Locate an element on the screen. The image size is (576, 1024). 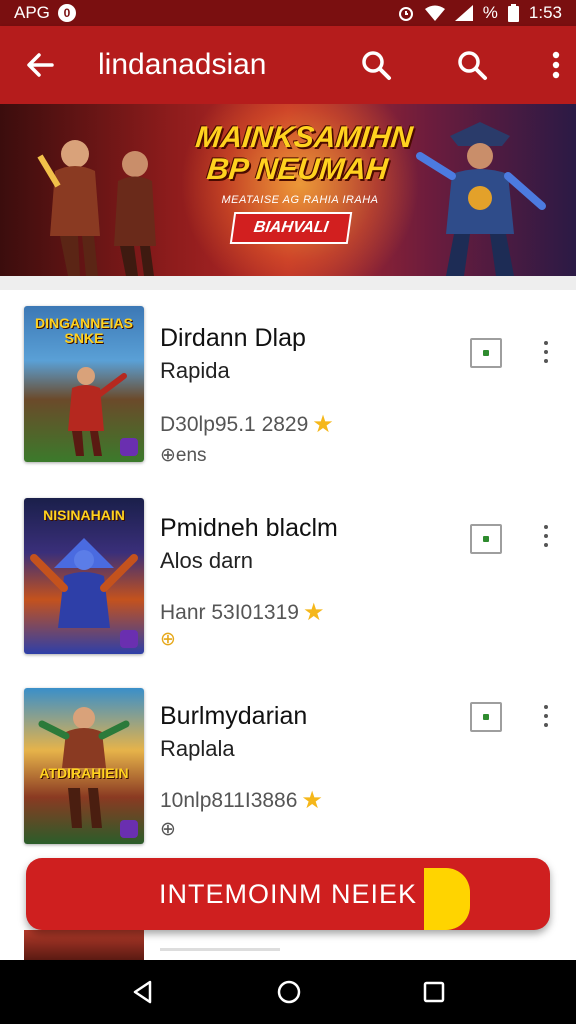
next-item-text-peek is located at coordinates (220, 949).